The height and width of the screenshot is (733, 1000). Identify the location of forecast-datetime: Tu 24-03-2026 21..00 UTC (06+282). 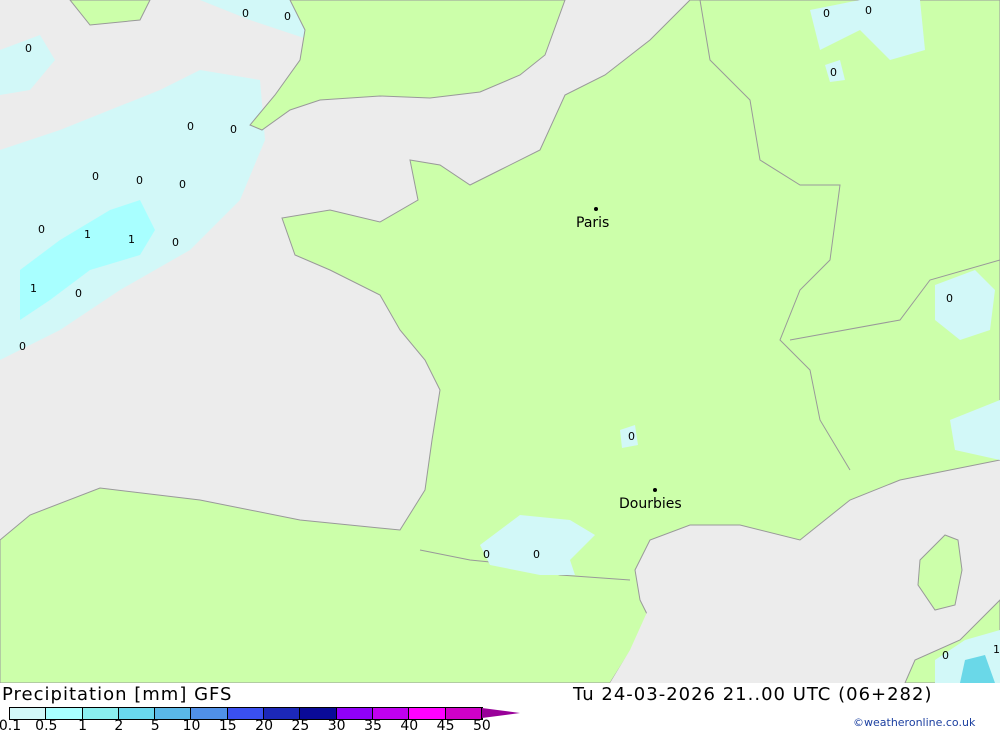
(753, 694).